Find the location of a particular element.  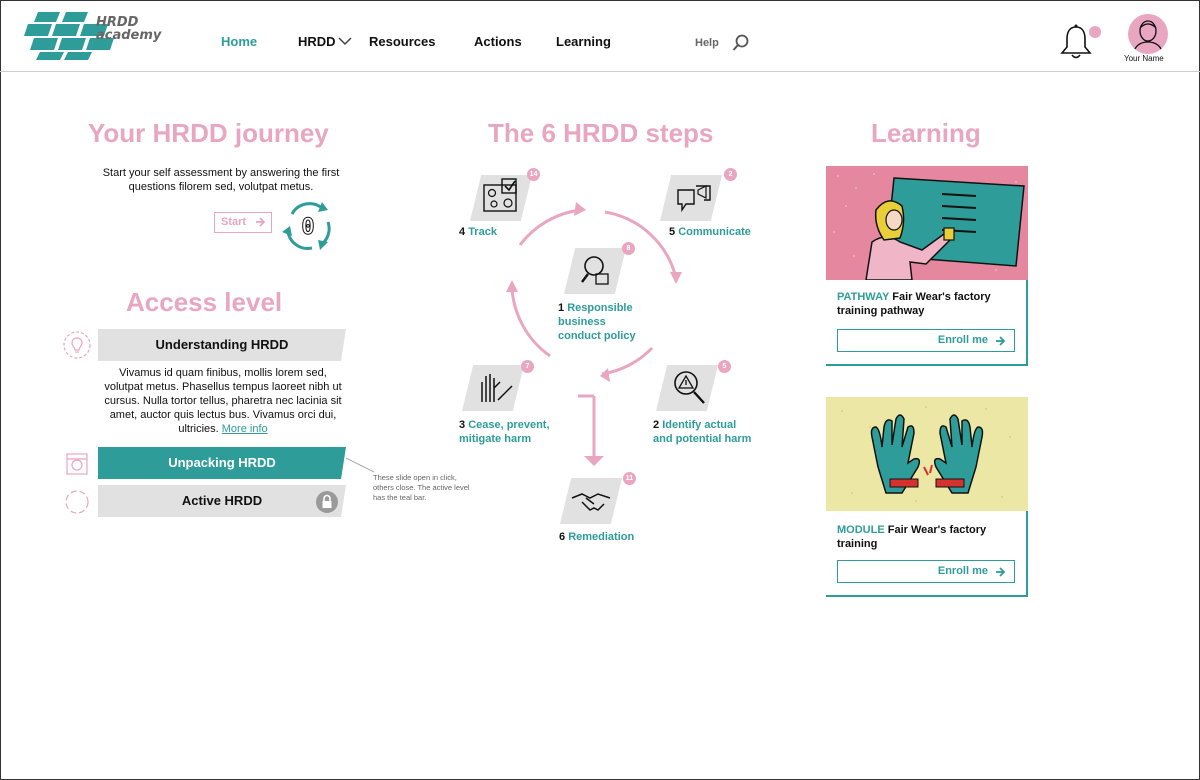

nav-hrdd: HRDD is located at coordinates (317, 41).